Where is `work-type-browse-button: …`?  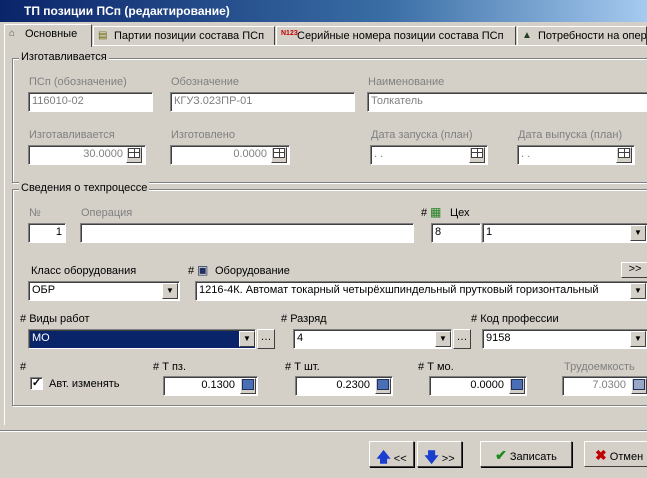 work-type-browse-button: … is located at coordinates (266, 339).